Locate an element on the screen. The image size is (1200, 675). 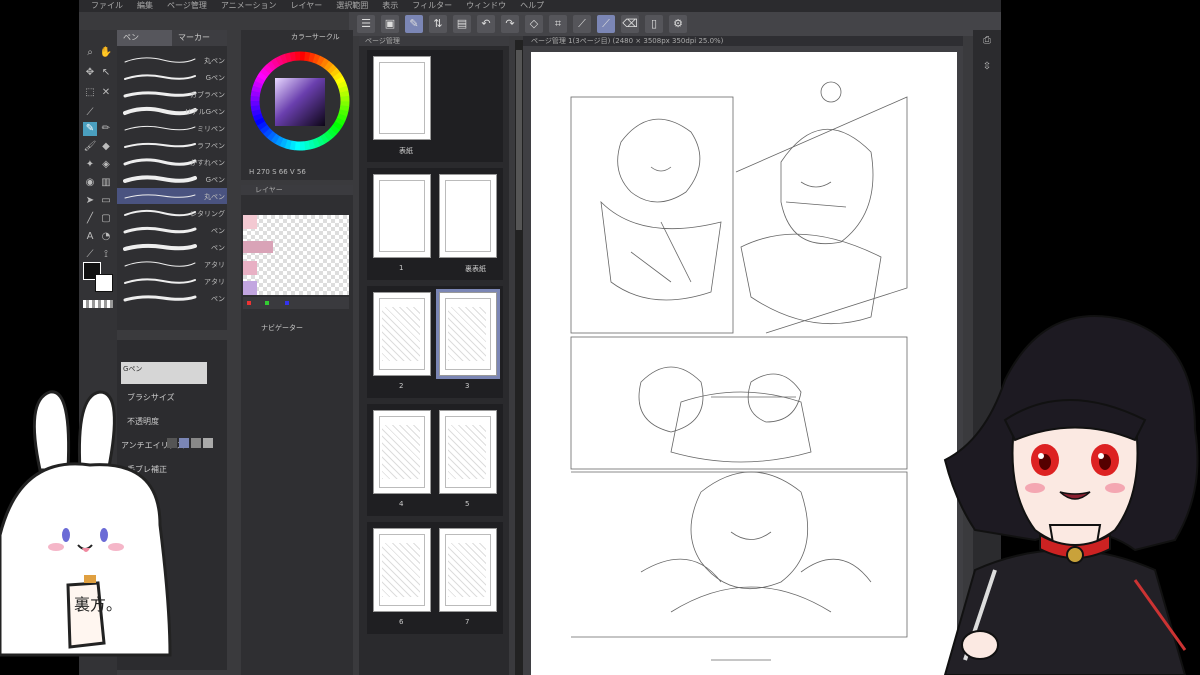
menu-icon: ☰ is located at coordinates (366, 24).